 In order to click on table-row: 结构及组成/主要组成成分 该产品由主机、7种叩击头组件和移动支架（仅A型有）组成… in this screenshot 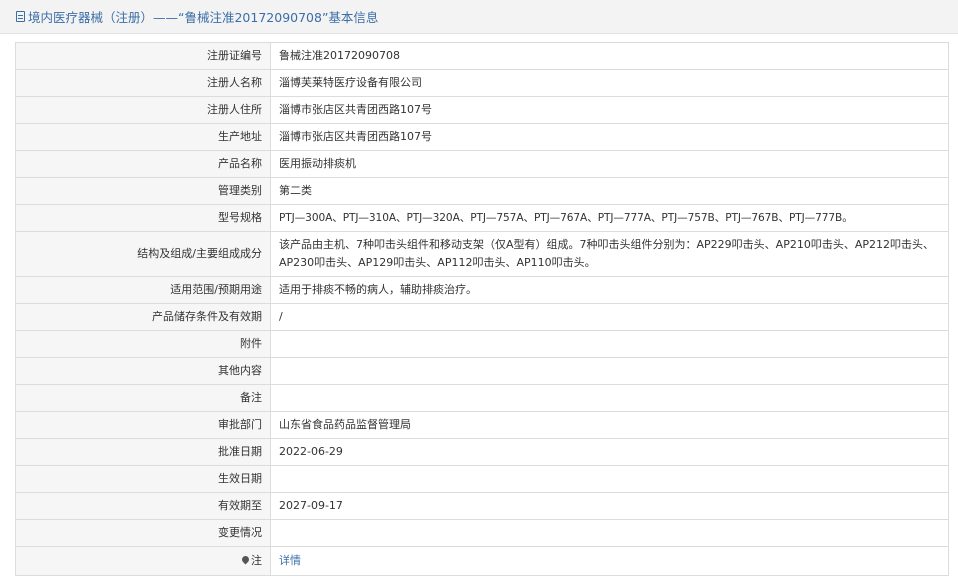, I will do `click(482, 254)`.